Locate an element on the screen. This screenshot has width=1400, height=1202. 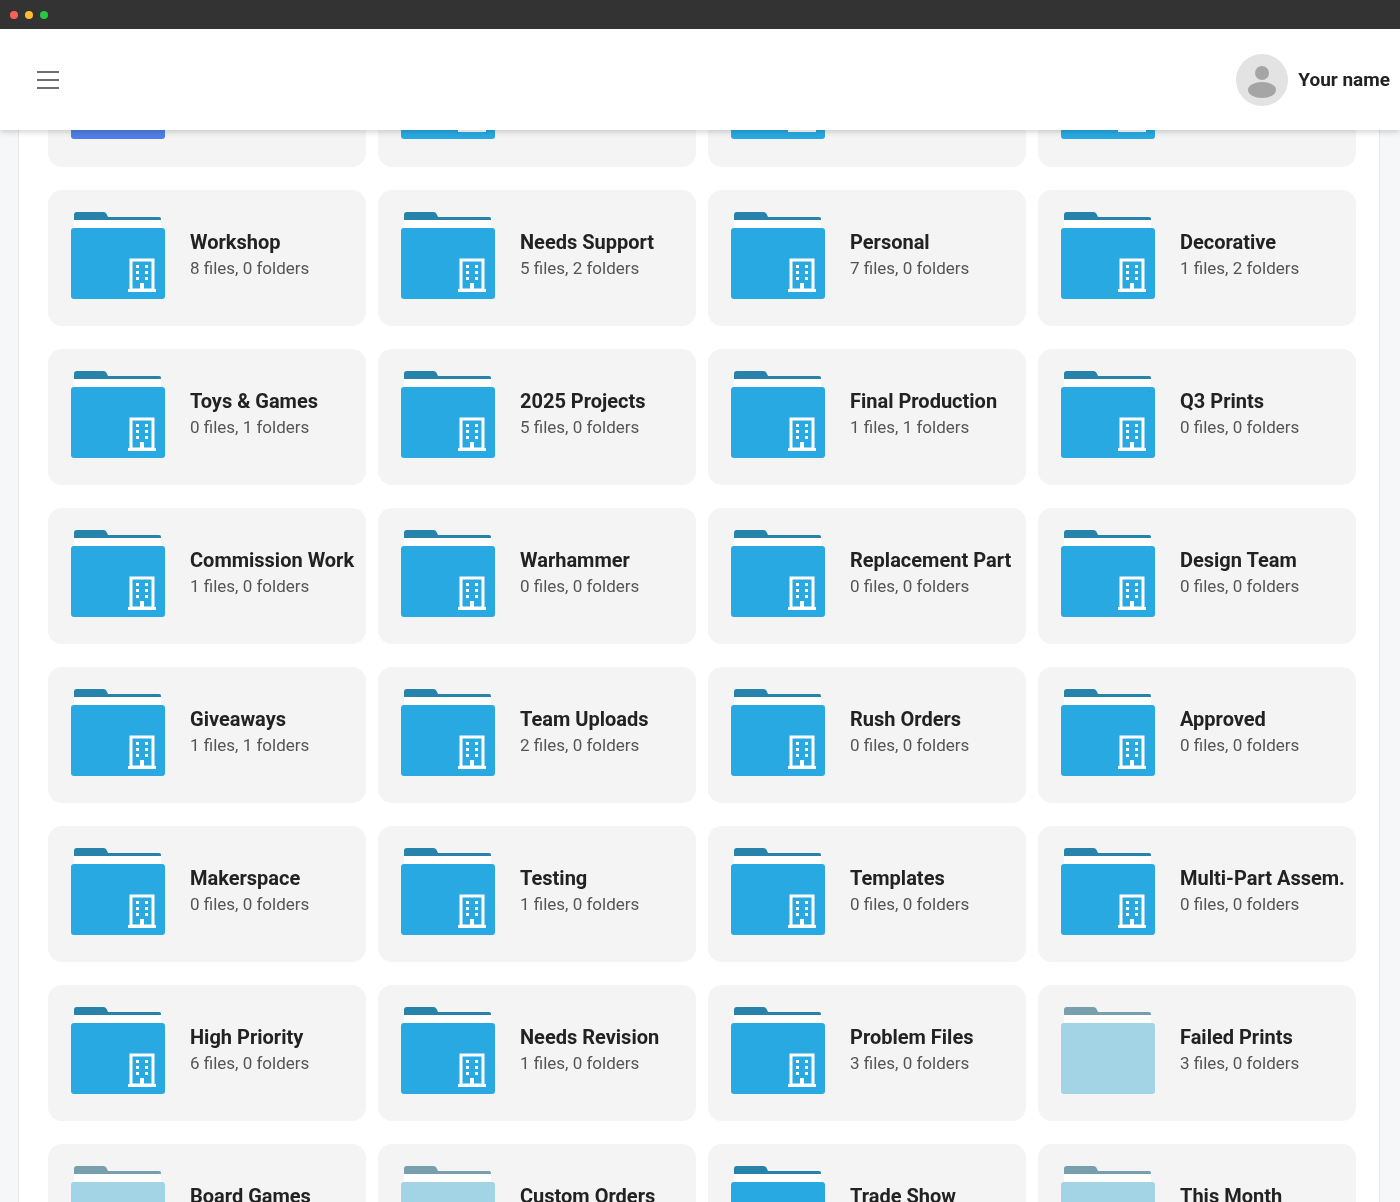
folder-name: Giveaways is located at coordinates (238, 719).